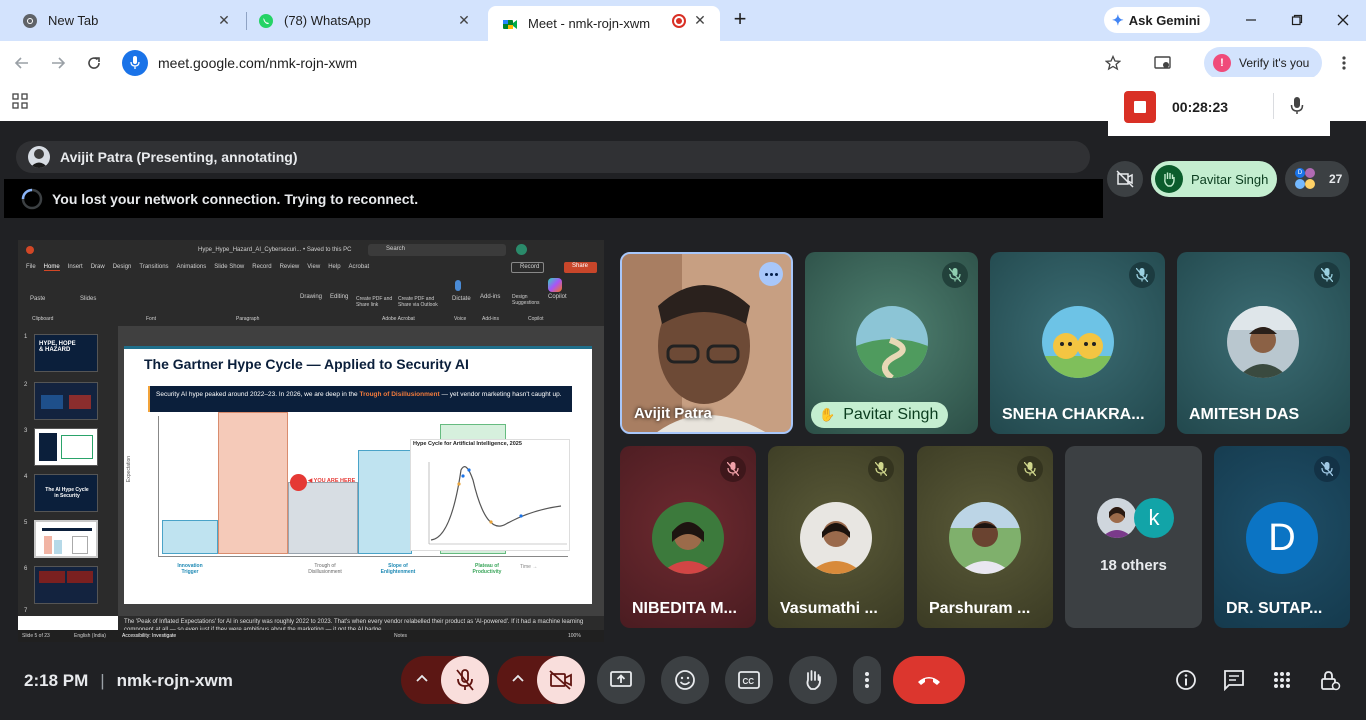 The image size is (1366, 720). Describe the element at coordinates (22, 63) in the screenshot. I see `back-arrow-icon` at that location.